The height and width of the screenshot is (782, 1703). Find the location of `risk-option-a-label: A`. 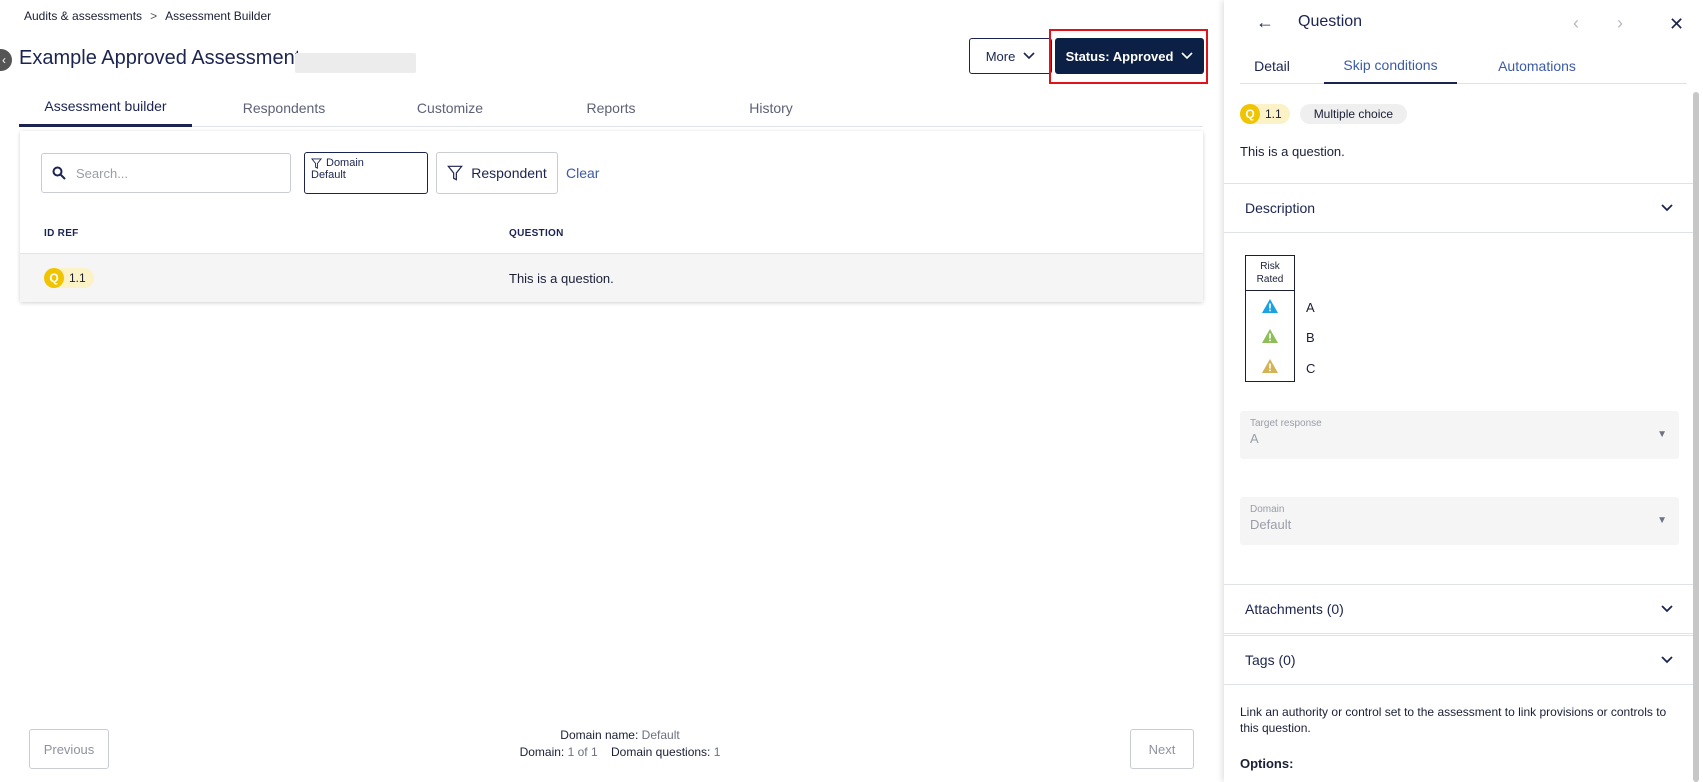

risk-option-a-label: A is located at coordinates (1310, 307).